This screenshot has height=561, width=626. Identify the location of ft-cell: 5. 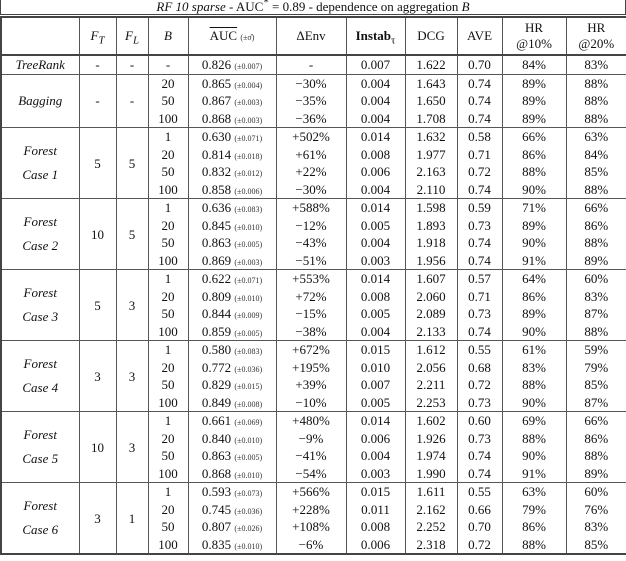
(97, 305).